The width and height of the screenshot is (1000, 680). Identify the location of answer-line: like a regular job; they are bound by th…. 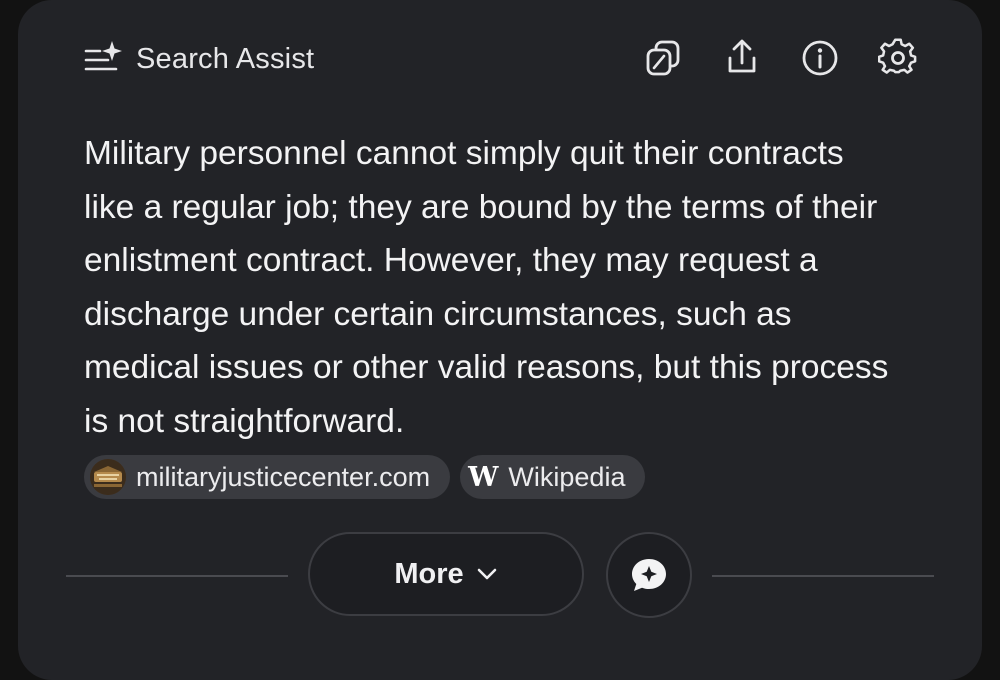
(481, 207).